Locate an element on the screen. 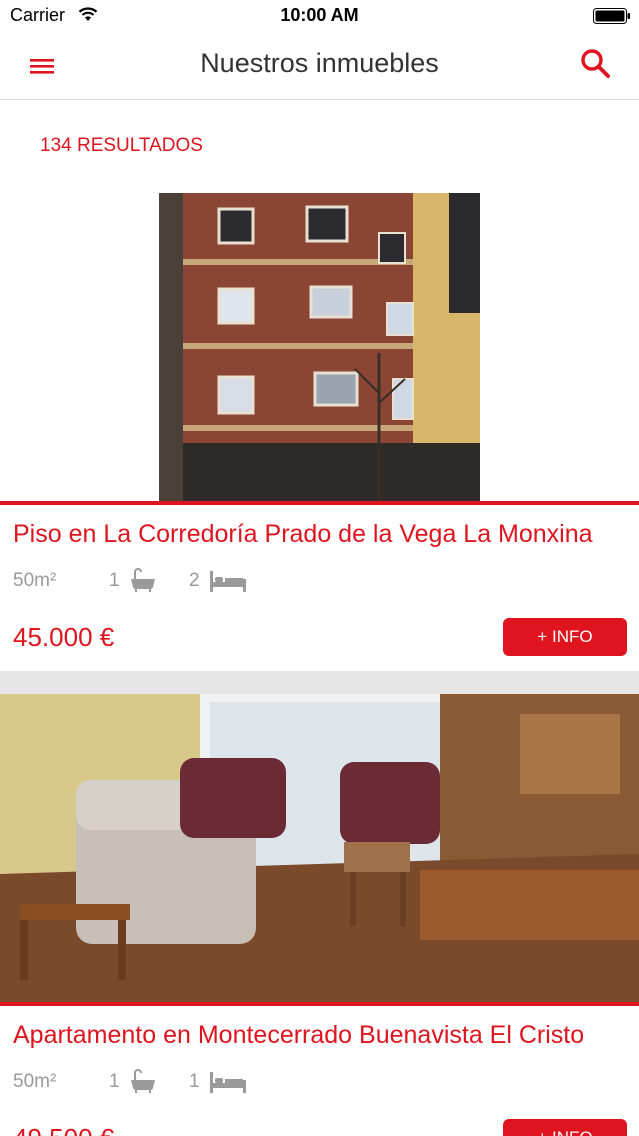  bedrooms-value: 1 is located at coordinates (194, 1081).